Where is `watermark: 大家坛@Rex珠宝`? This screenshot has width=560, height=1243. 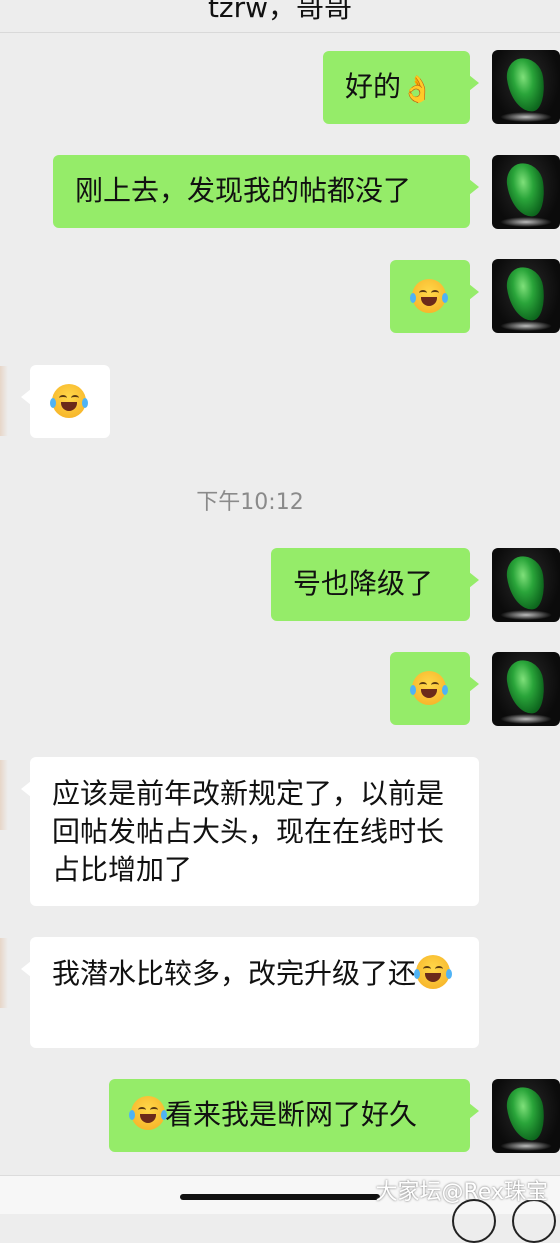 watermark: 大家坛@Rex珠宝 is located at coordinates (461, 1192).